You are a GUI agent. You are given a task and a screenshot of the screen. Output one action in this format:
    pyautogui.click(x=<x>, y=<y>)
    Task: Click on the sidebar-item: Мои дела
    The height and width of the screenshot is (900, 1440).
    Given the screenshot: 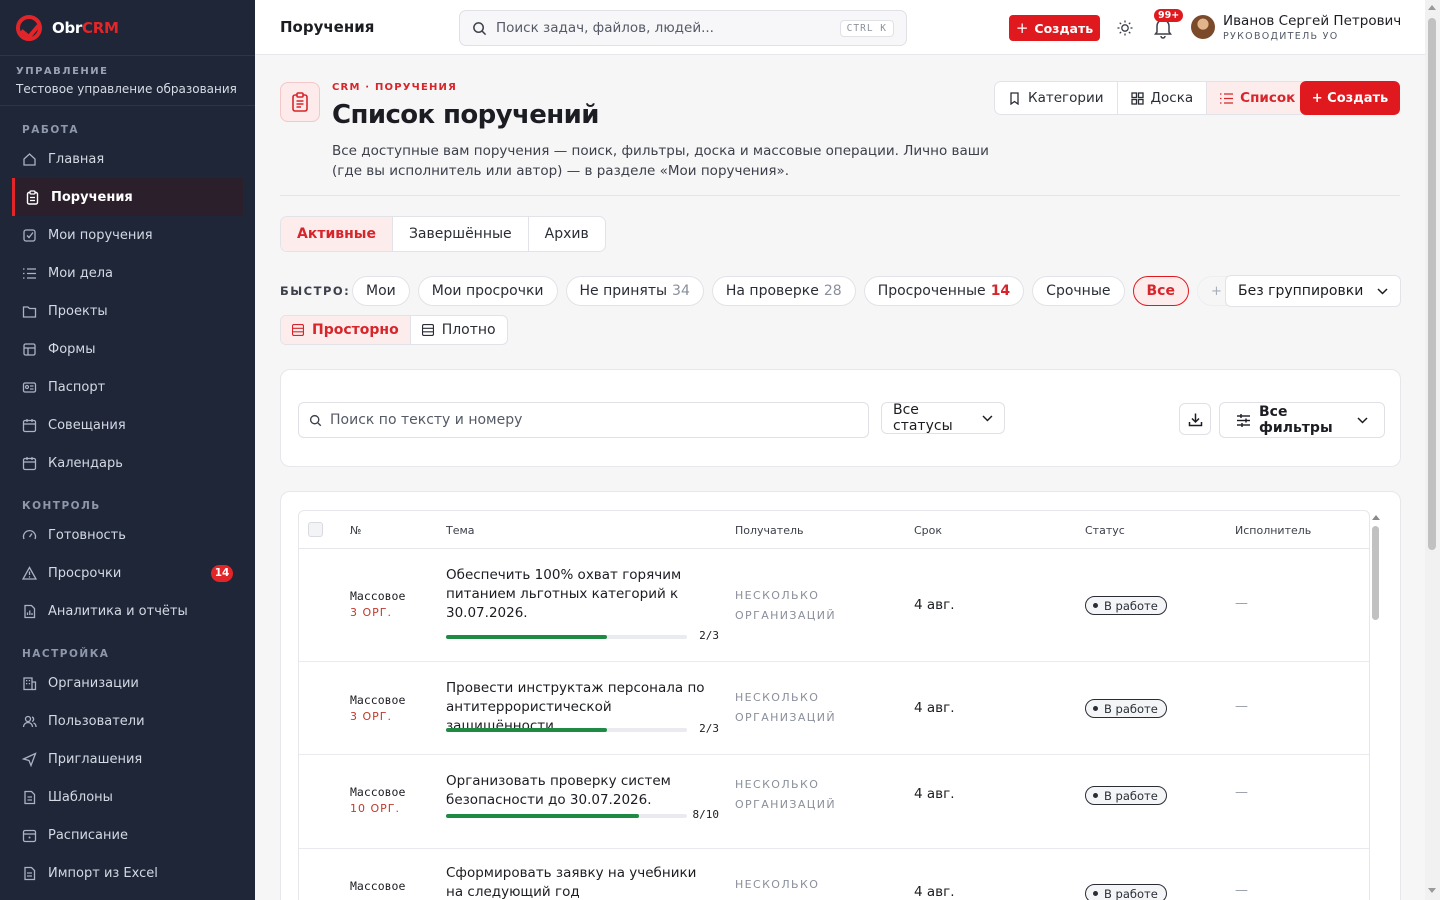 What is the action you would take?
    pyautogui.click(x=127, y=273)
    